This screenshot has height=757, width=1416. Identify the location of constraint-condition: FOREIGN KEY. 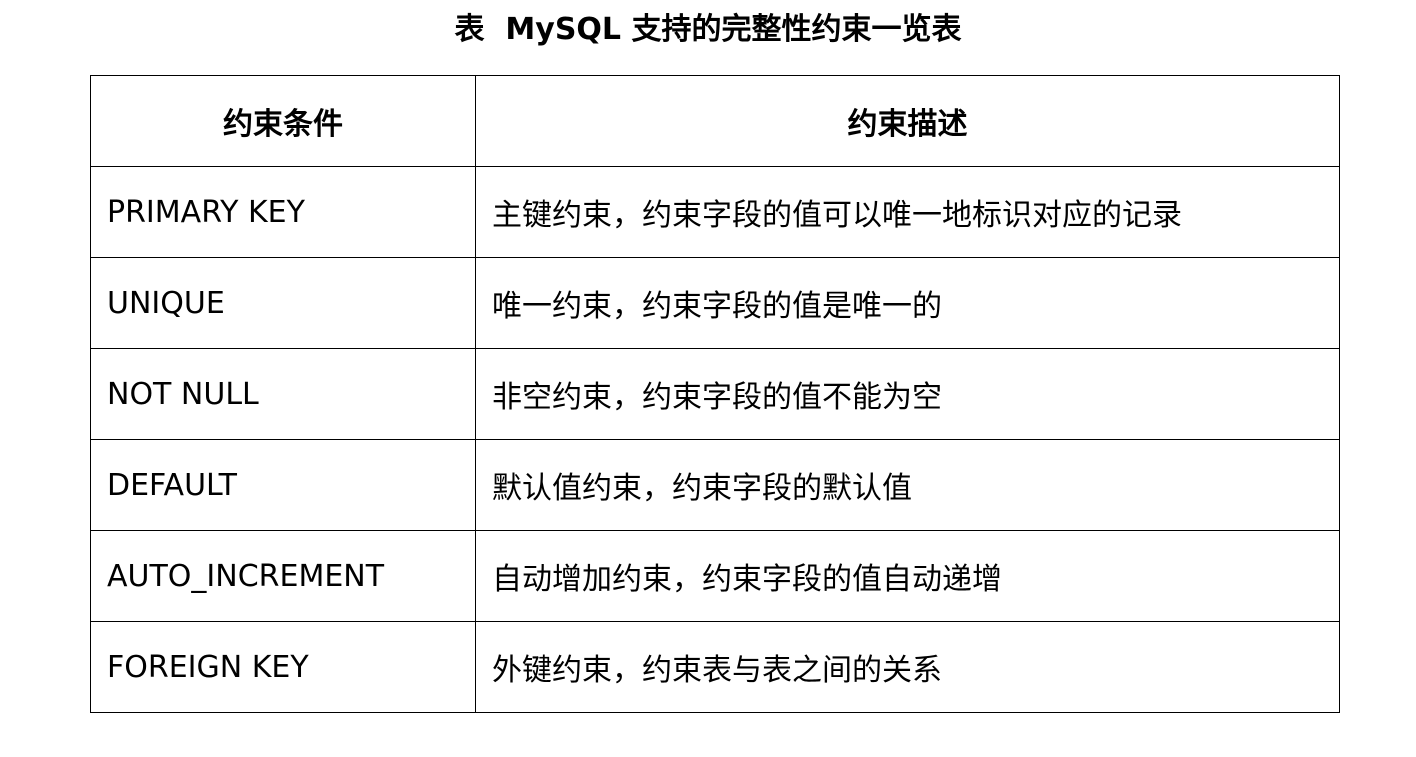
(283, 667).